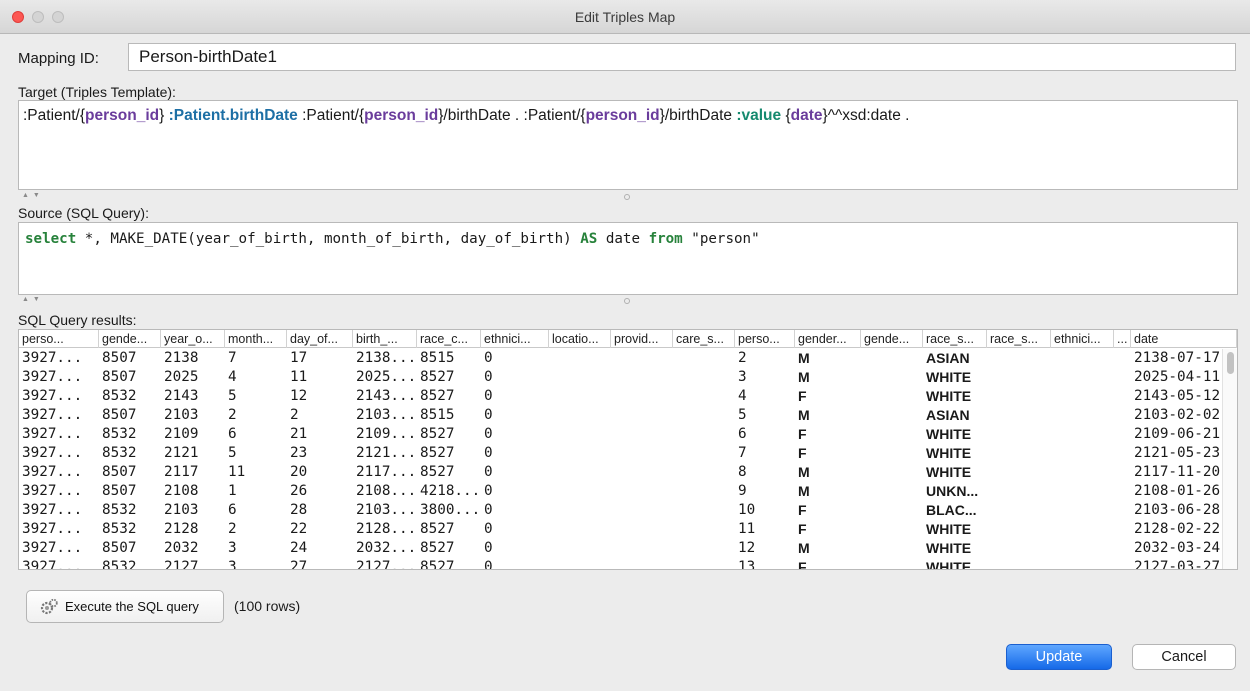 The width and height of the screenshot is (1250, 691). Describe the element at coordinates (437, 358) in the screenshot. I see `table-cell: 8515` at that location.